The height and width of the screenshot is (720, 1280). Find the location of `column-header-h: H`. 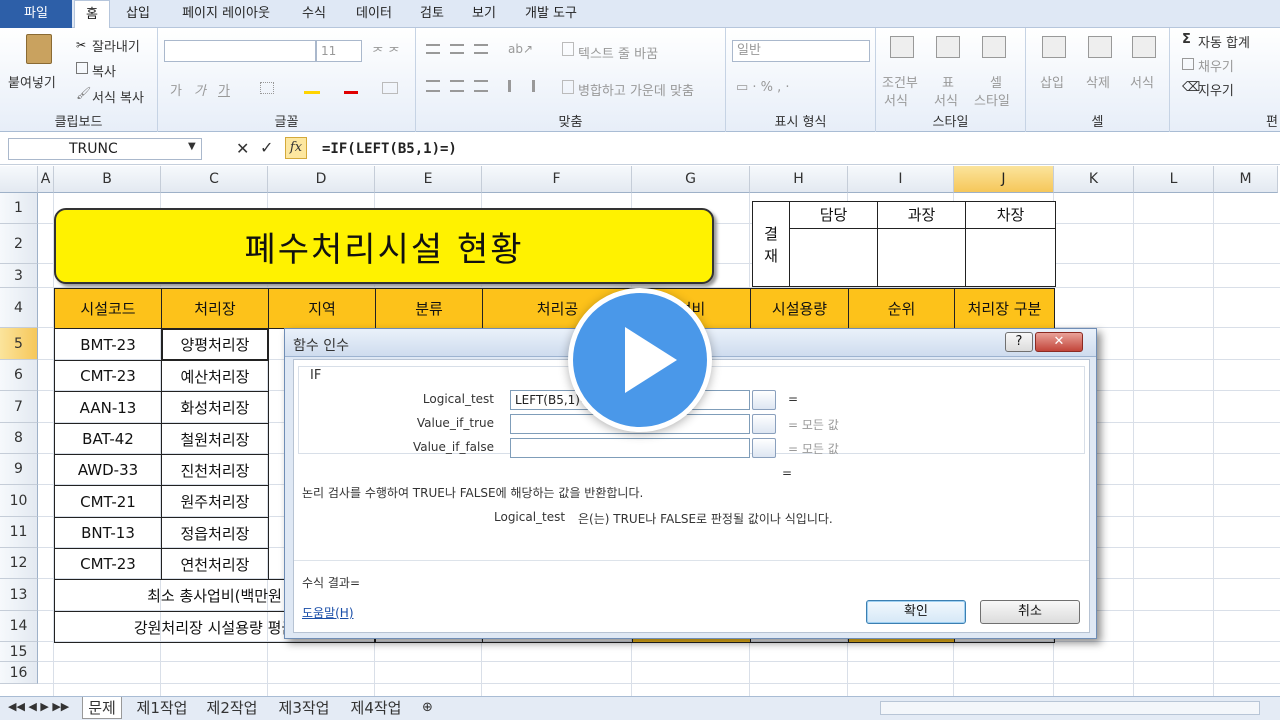

column-header-h: H is located at coordinates (799, 179).